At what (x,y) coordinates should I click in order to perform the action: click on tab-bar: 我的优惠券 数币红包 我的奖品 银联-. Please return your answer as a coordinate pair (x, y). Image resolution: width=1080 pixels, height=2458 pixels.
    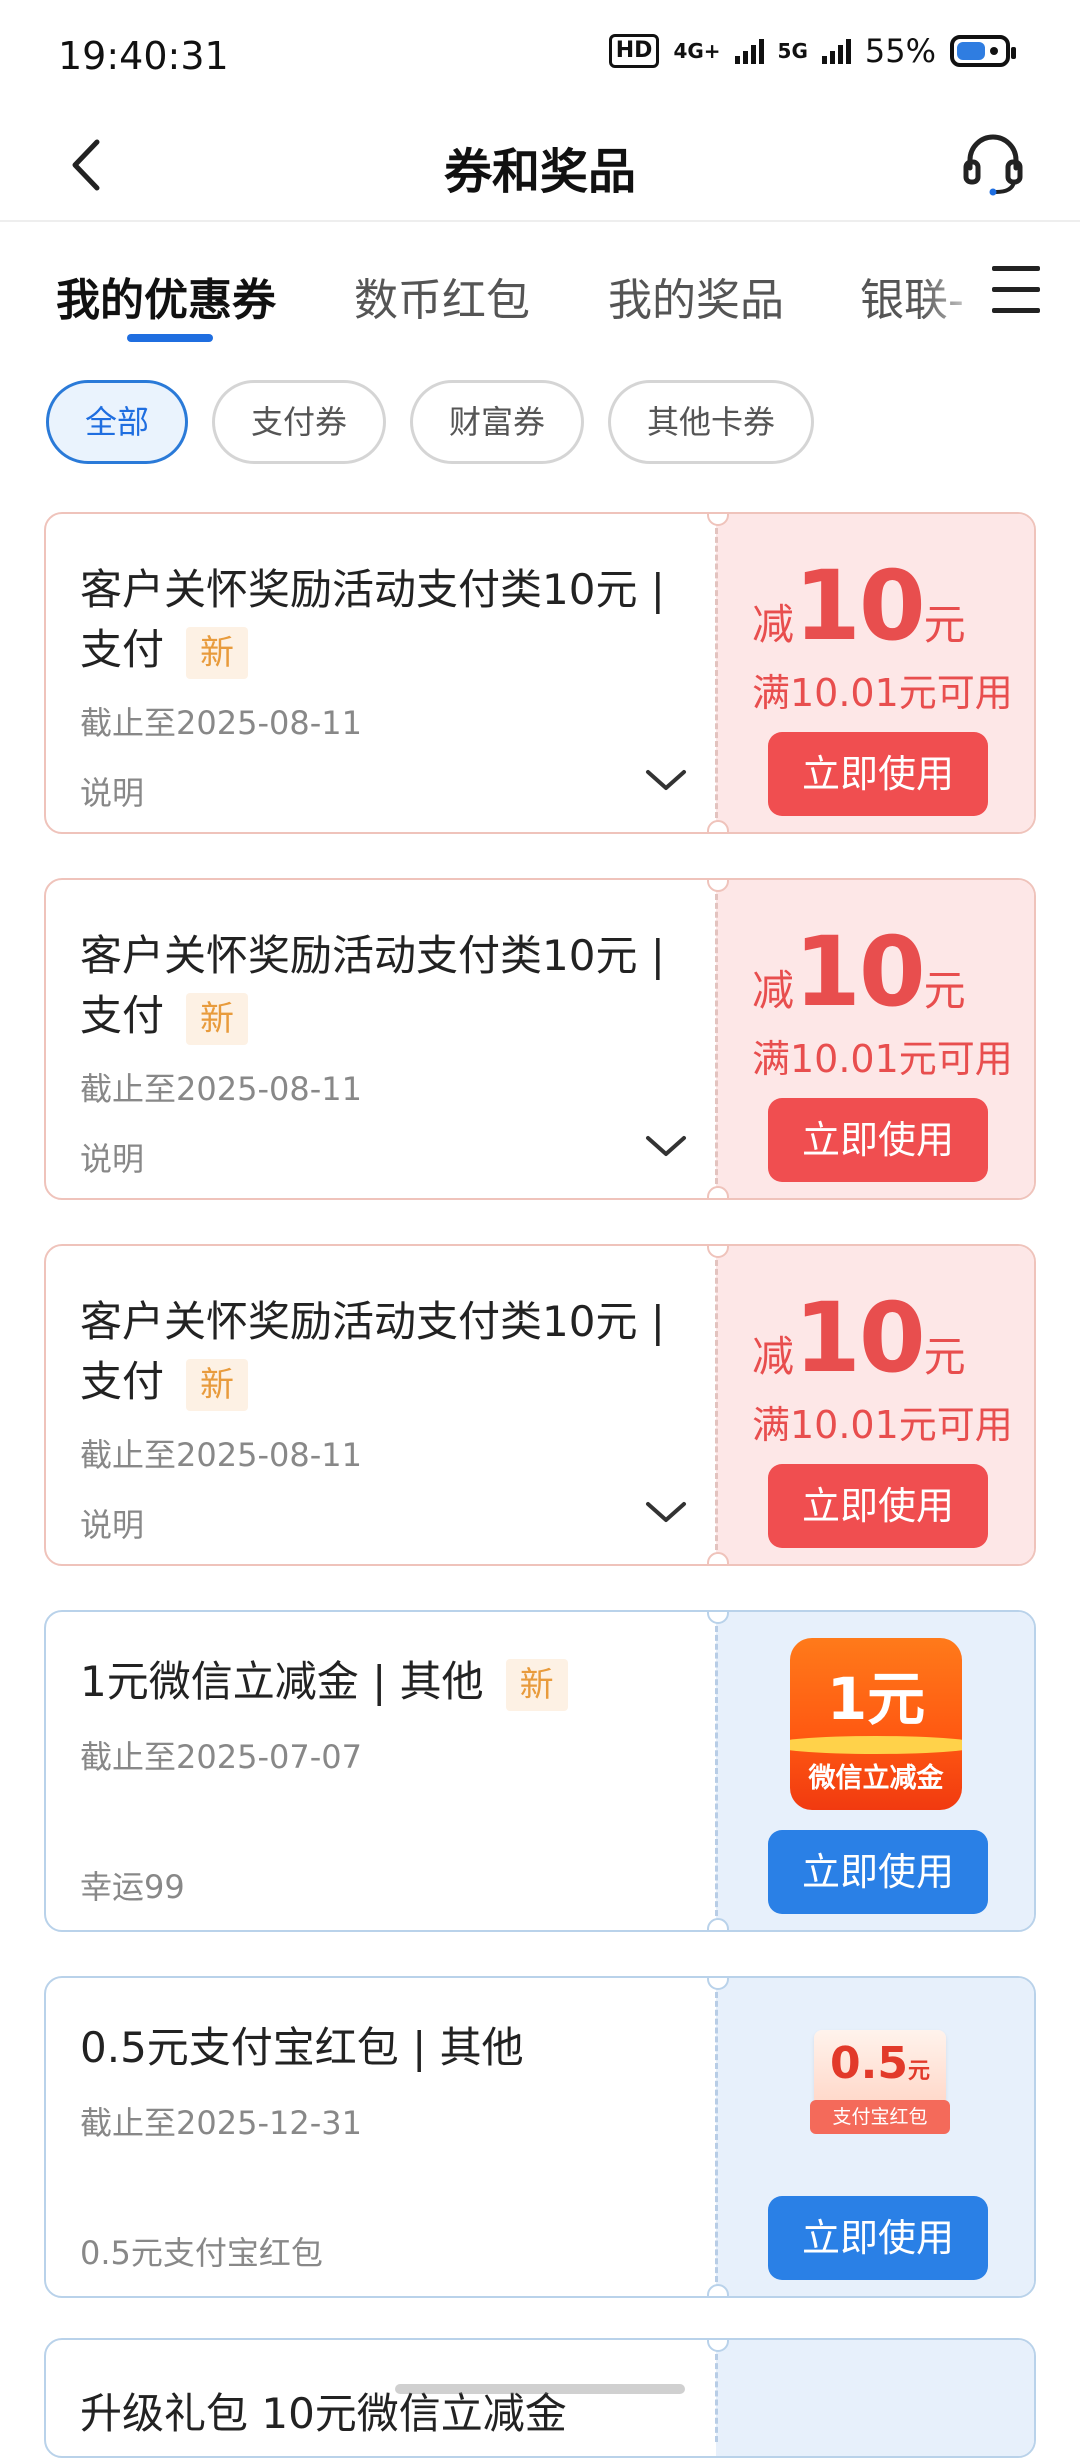
    Looking at the image, I should click on (540, 282).